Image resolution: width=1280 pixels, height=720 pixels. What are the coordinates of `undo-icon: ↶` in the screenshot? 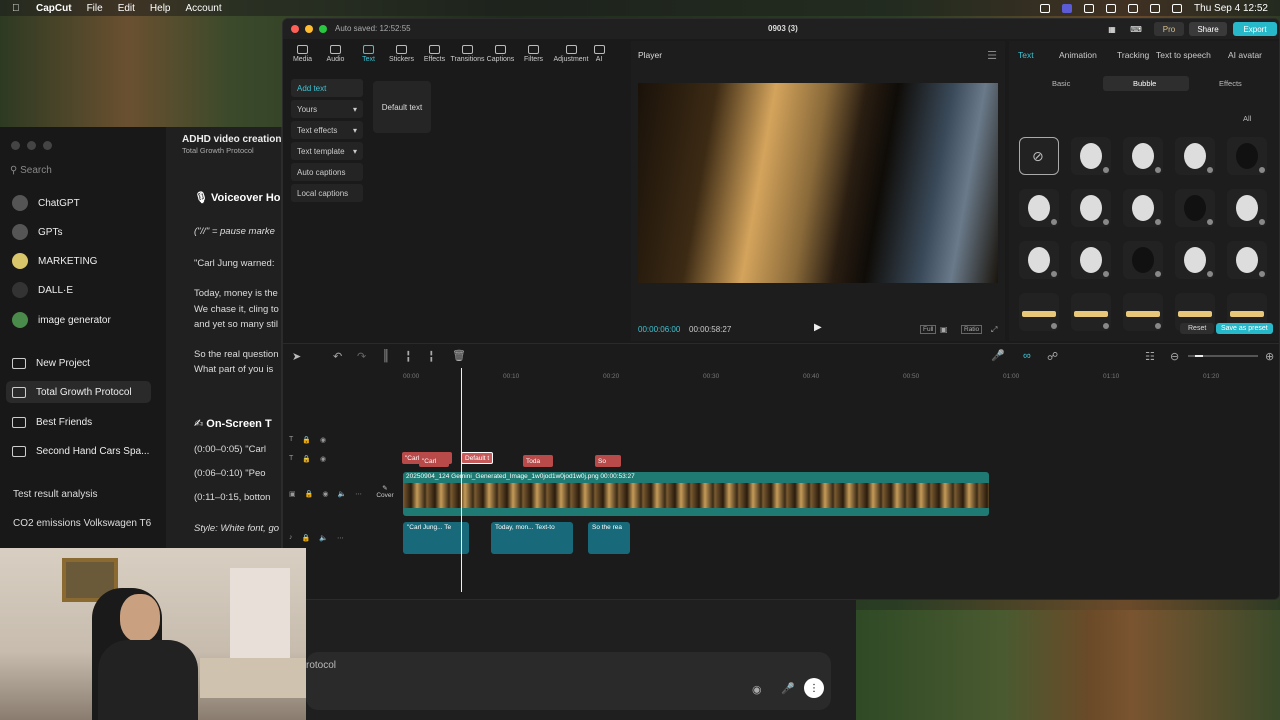 It's located at (337, 356).